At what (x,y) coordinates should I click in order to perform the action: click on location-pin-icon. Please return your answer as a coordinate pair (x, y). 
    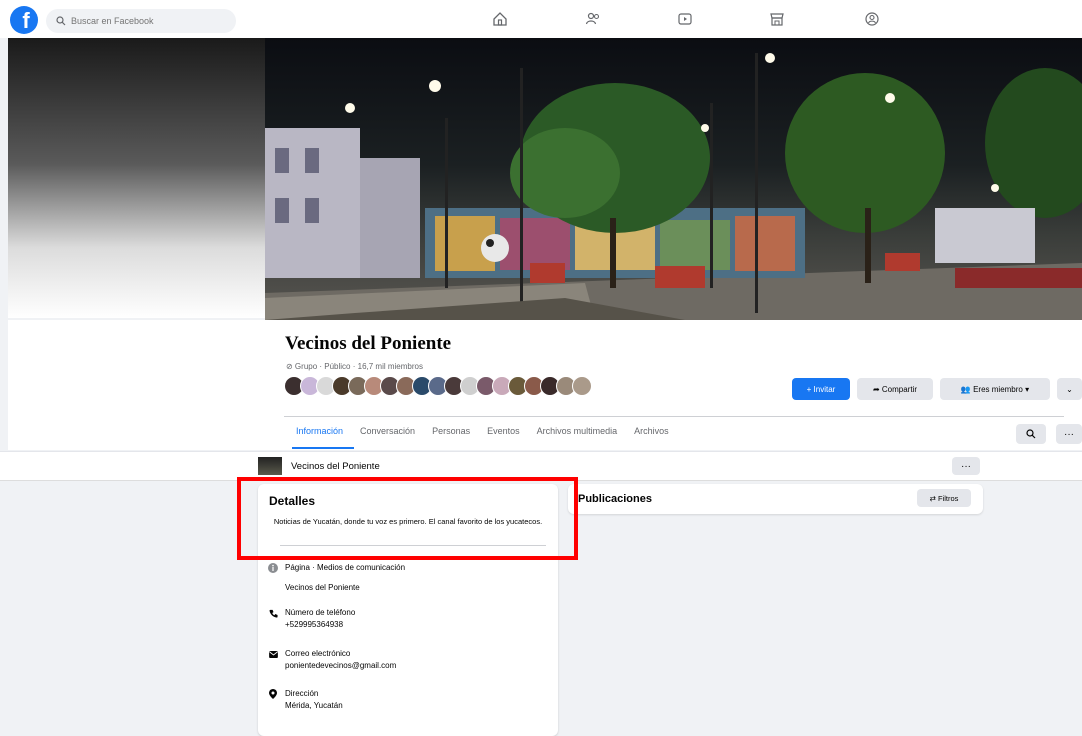
    Looking at the image, I should click on (273, 694).